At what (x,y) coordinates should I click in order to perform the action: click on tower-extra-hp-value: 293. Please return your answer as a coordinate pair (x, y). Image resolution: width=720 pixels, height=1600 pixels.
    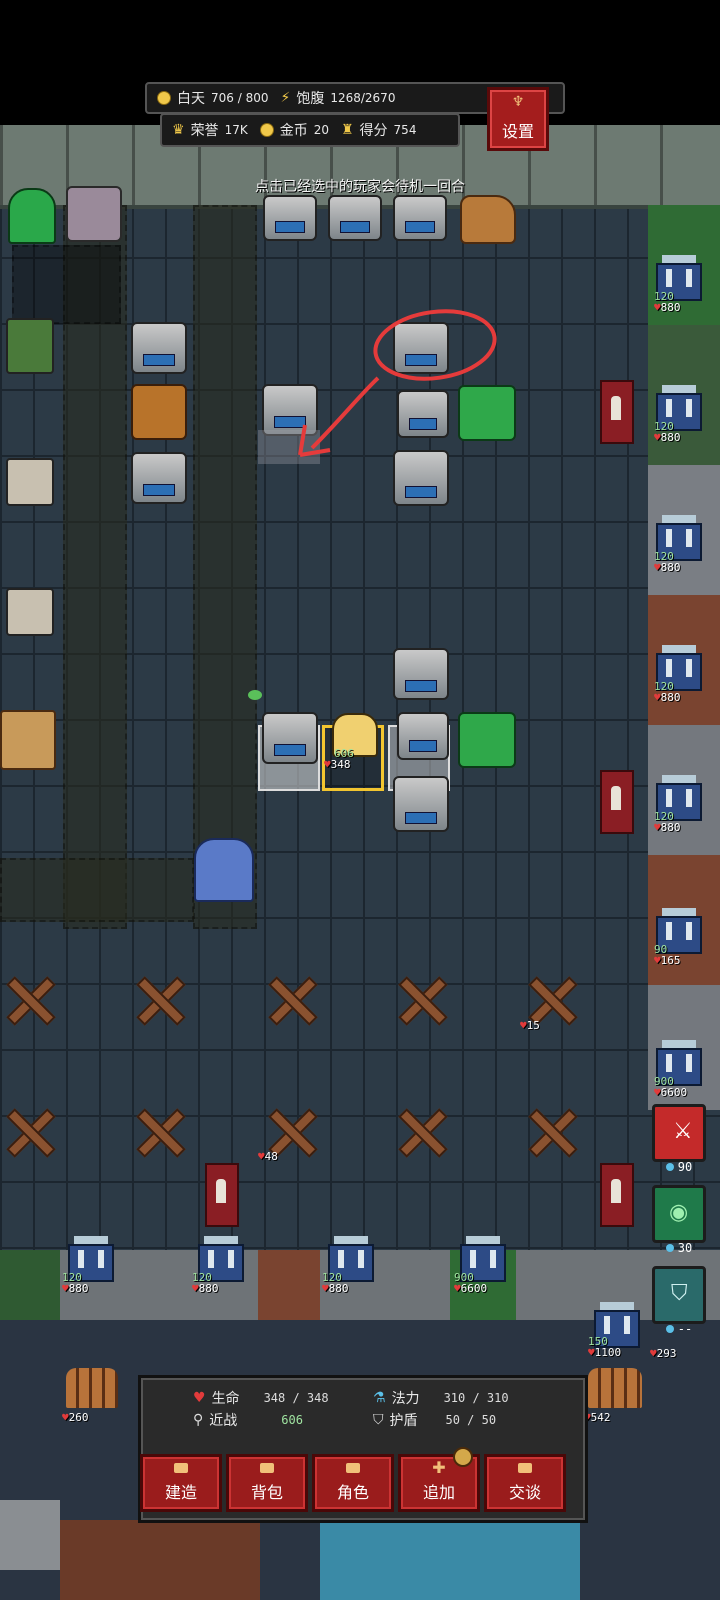
    Looking at the image, I should click on (666, 1353).